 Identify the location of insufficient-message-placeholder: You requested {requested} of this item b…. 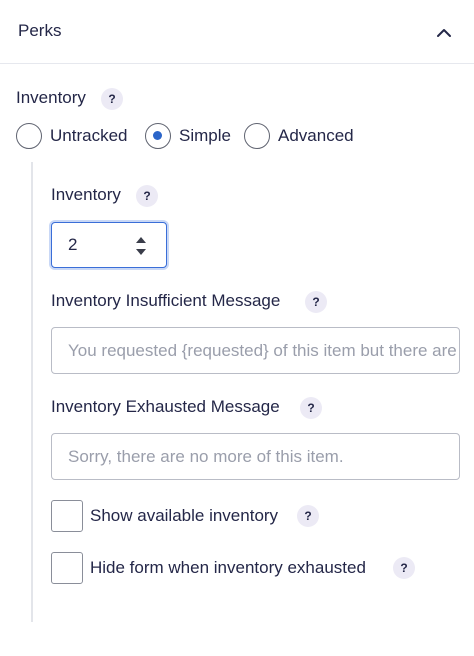
(263, 350).